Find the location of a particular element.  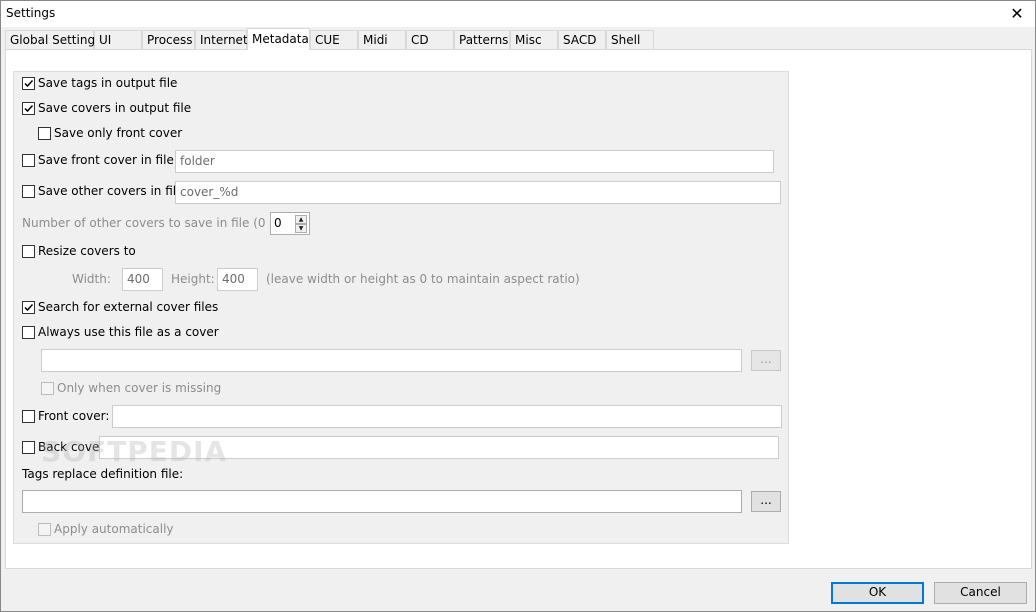

resize-width-label: Width: is located at coordinates (91, 279).